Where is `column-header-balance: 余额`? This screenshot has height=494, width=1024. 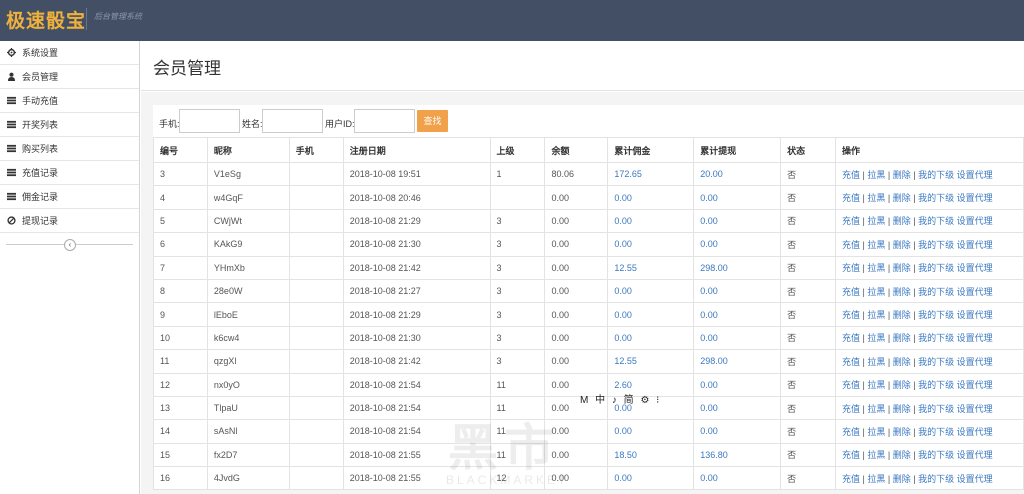
column-header-balance: 余额 is located at coordinates (576, 150).